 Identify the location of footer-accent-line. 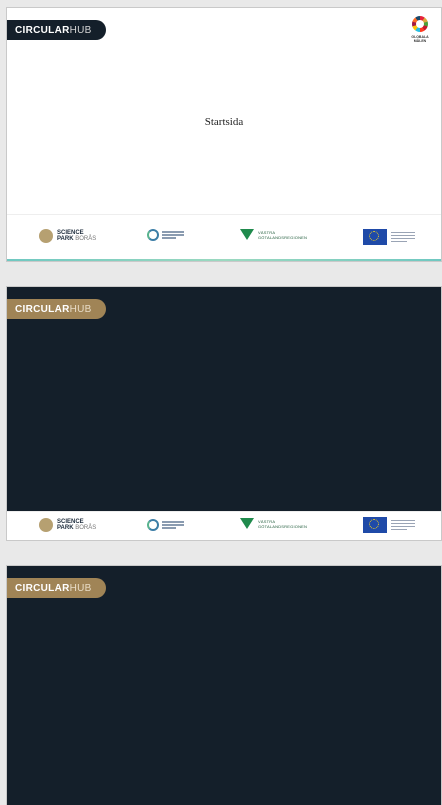
(224, 260).